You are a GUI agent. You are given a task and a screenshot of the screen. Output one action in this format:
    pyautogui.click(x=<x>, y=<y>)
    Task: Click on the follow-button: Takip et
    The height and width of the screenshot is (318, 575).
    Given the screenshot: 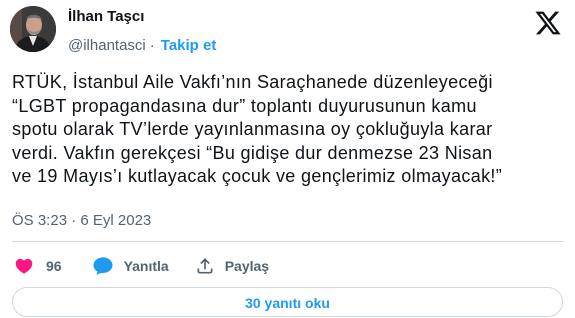 What is the action you would take?
    pyautogui.click(x=189, y=45)
    